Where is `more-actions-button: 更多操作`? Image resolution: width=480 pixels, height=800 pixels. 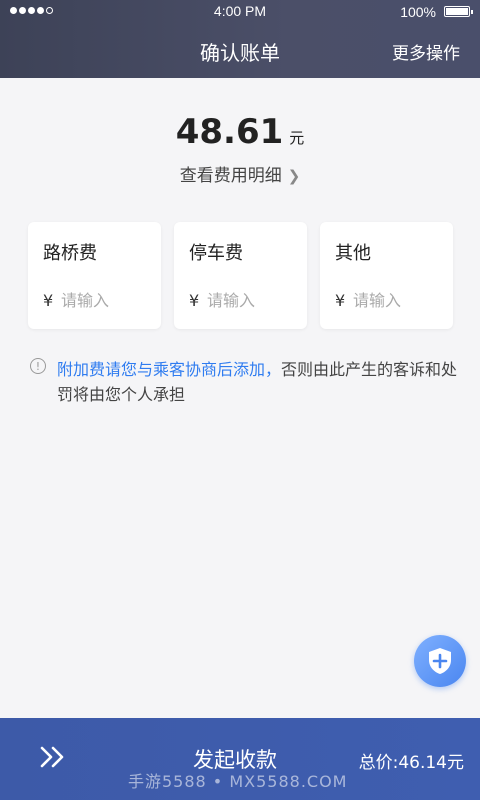 more-actions-button: 更多操作 is located at coordinates (426, 51).